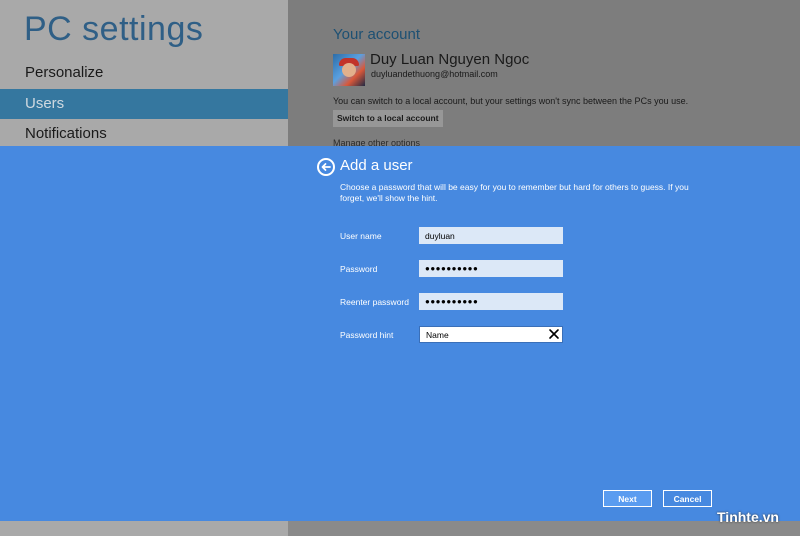  I want to click on nav-item-notifications: Notifications, so click(144, 134).